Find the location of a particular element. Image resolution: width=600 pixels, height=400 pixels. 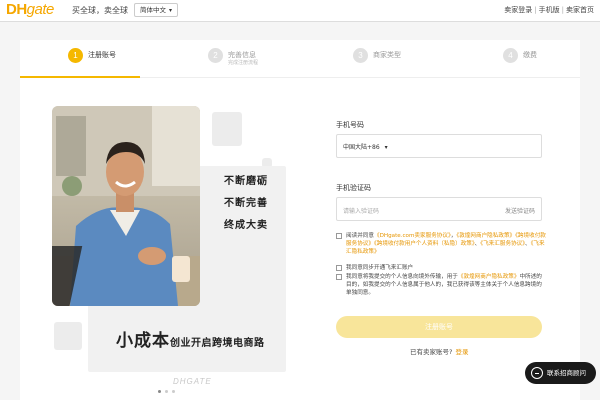

privacy-policy-link: 《敦煌网商户隐私政策》 is located at coordinates (485, 236).